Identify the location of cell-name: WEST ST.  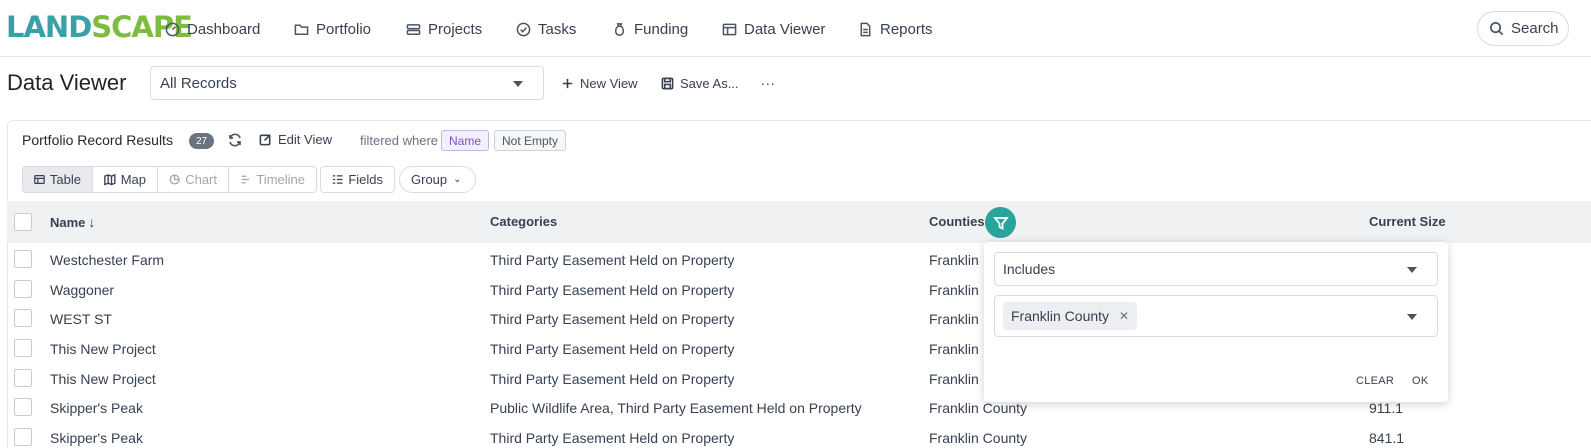
(81, 319).